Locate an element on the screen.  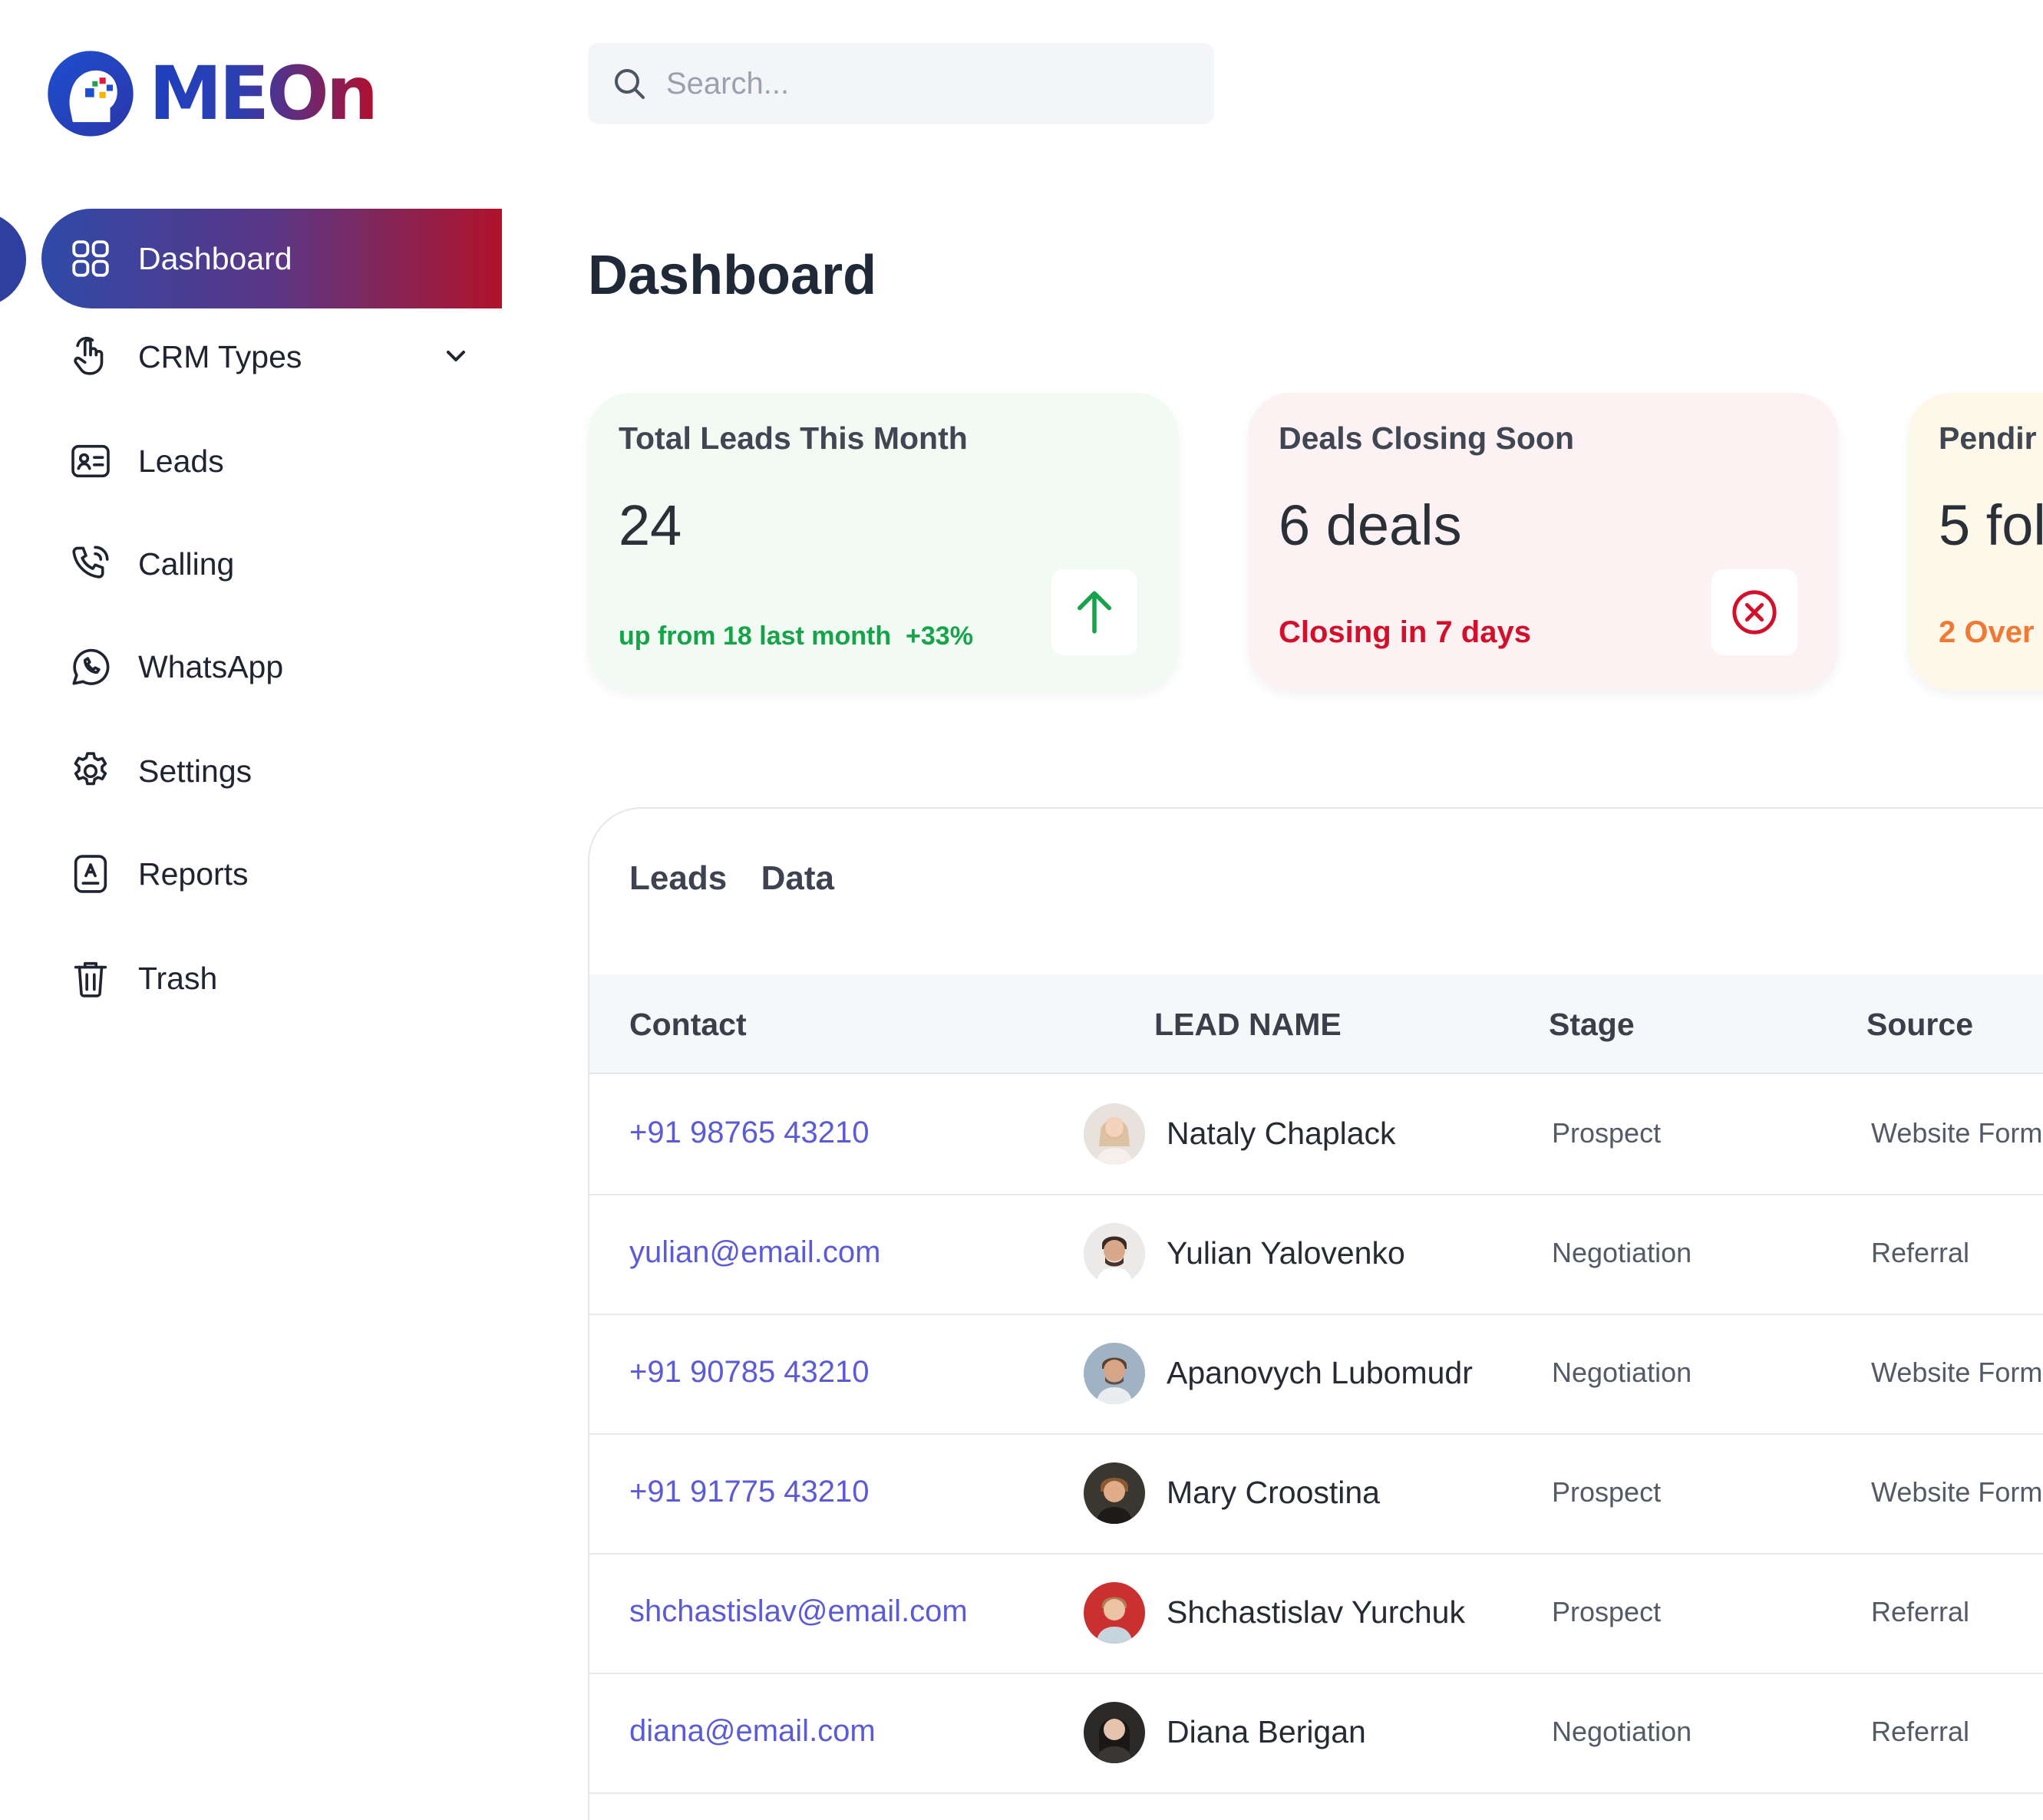
page-title: Dashboard is located at coordinates (732, 275).